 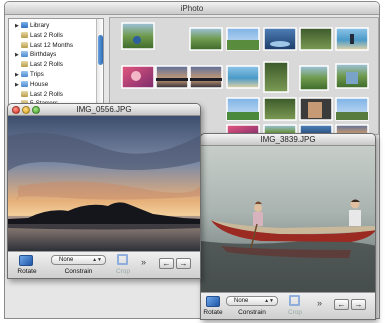 I want to click on photo-window-title: IMG_0556.JPG, so click(x=104, y=110).